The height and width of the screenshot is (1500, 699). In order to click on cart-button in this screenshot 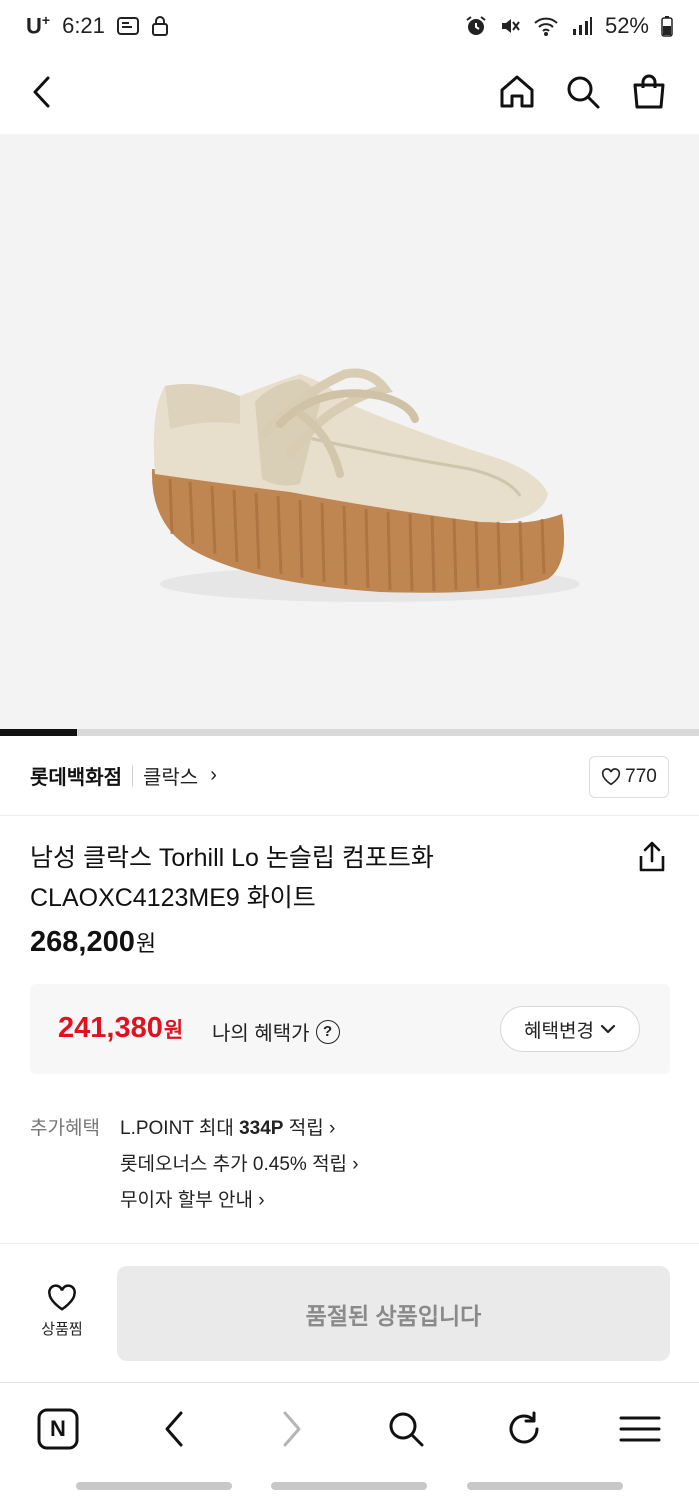, I will do `click(649, 92)`.